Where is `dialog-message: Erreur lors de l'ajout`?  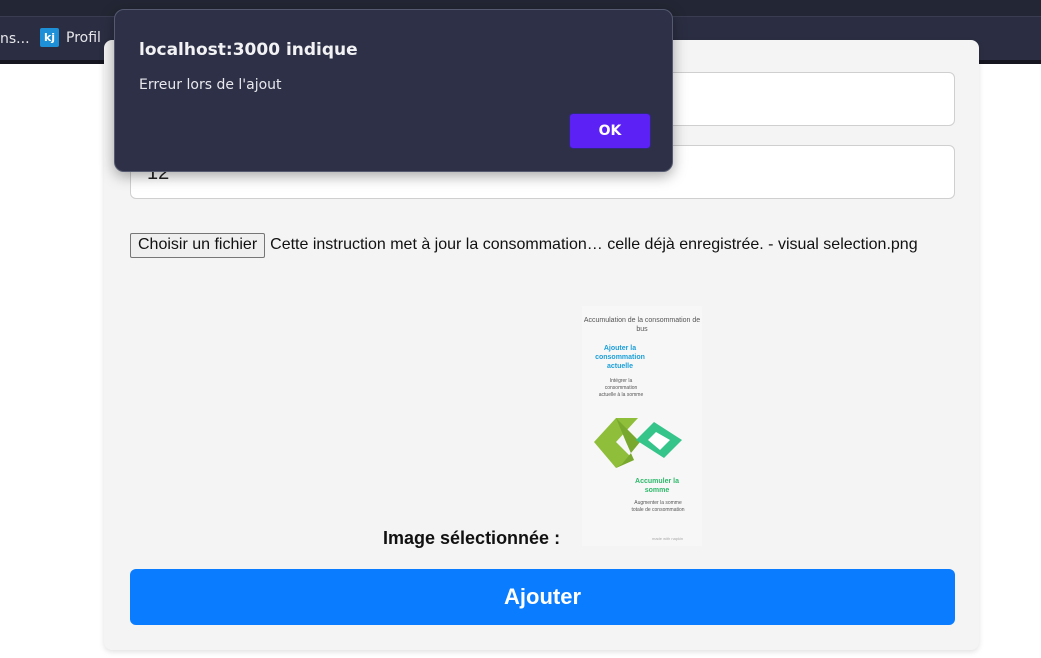
dialog-message: Erreur lors de l'ajout is located at coordinates (210, 85).